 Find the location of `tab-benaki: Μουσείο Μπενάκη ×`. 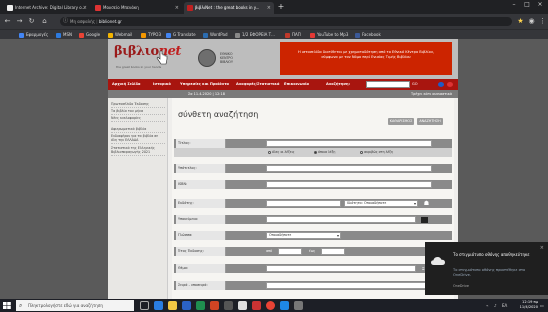

tab-benaki: Μουσείο Μπενάκη × is located at coordinates (137, 8).